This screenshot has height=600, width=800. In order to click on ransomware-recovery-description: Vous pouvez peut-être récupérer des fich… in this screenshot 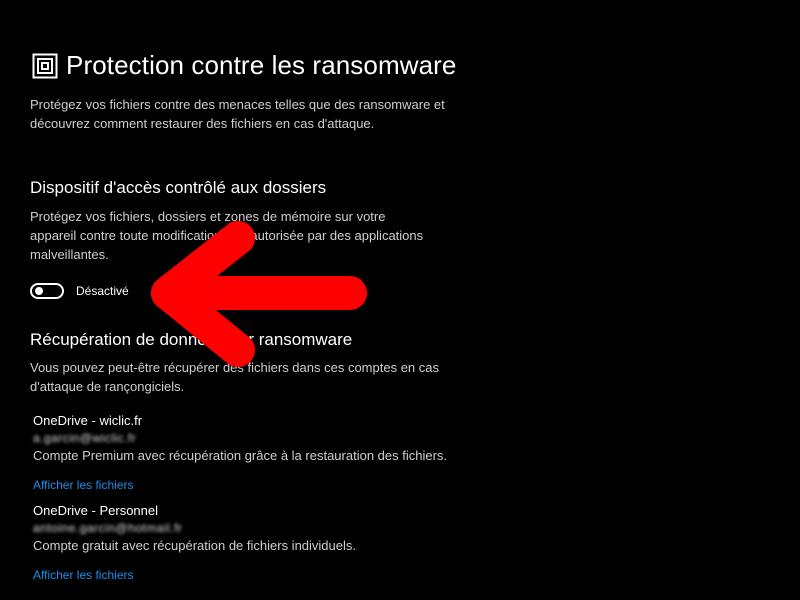, I will do `click(234, 377)`.